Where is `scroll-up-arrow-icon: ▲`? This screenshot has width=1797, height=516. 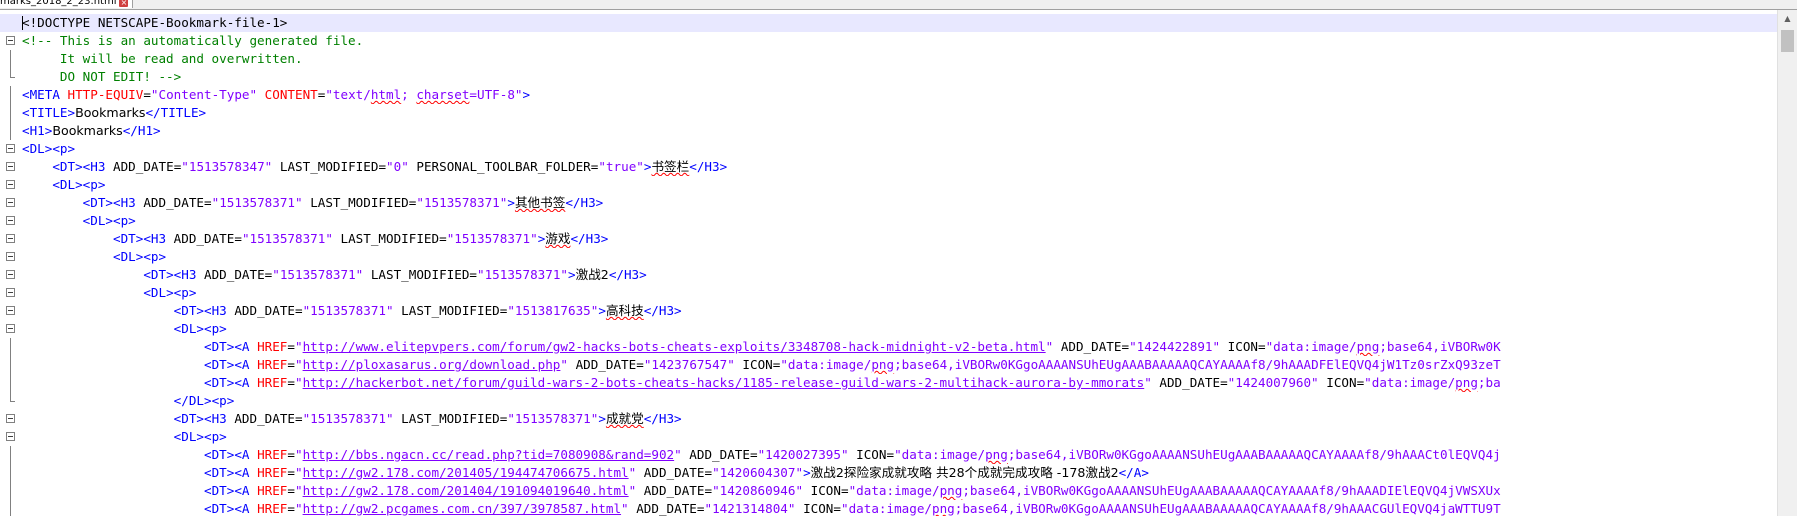 scroll-up-arrow-icon: ▲ is located at coordinates (1787, 18).